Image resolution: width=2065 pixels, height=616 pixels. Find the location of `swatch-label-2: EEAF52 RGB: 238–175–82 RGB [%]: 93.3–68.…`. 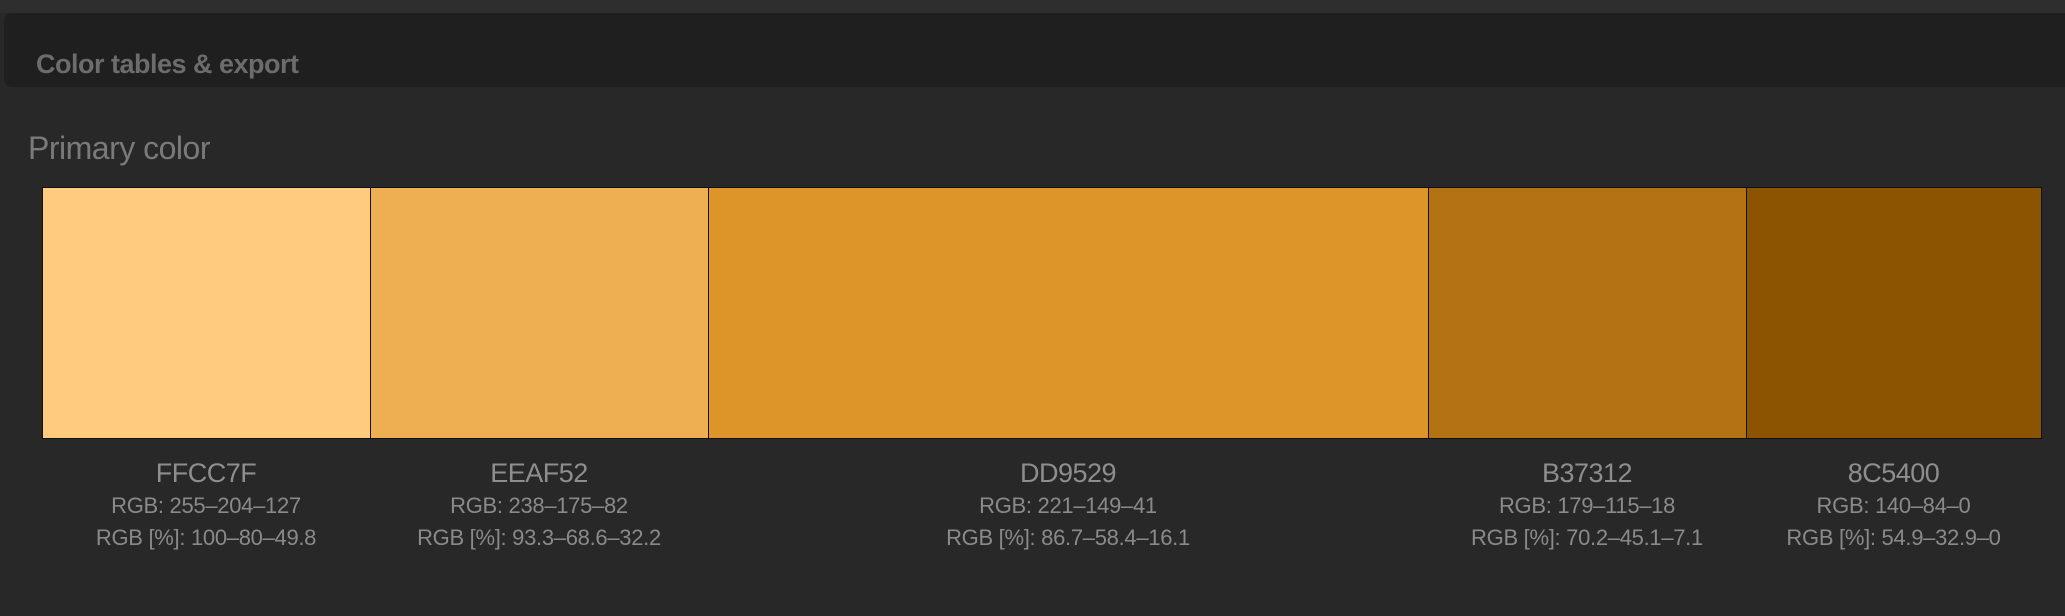

swatch-label-2: EEAF52 RGB: 238–175–82 RGB [%]: 93.3–68.… is located at coordinates (539, 505).